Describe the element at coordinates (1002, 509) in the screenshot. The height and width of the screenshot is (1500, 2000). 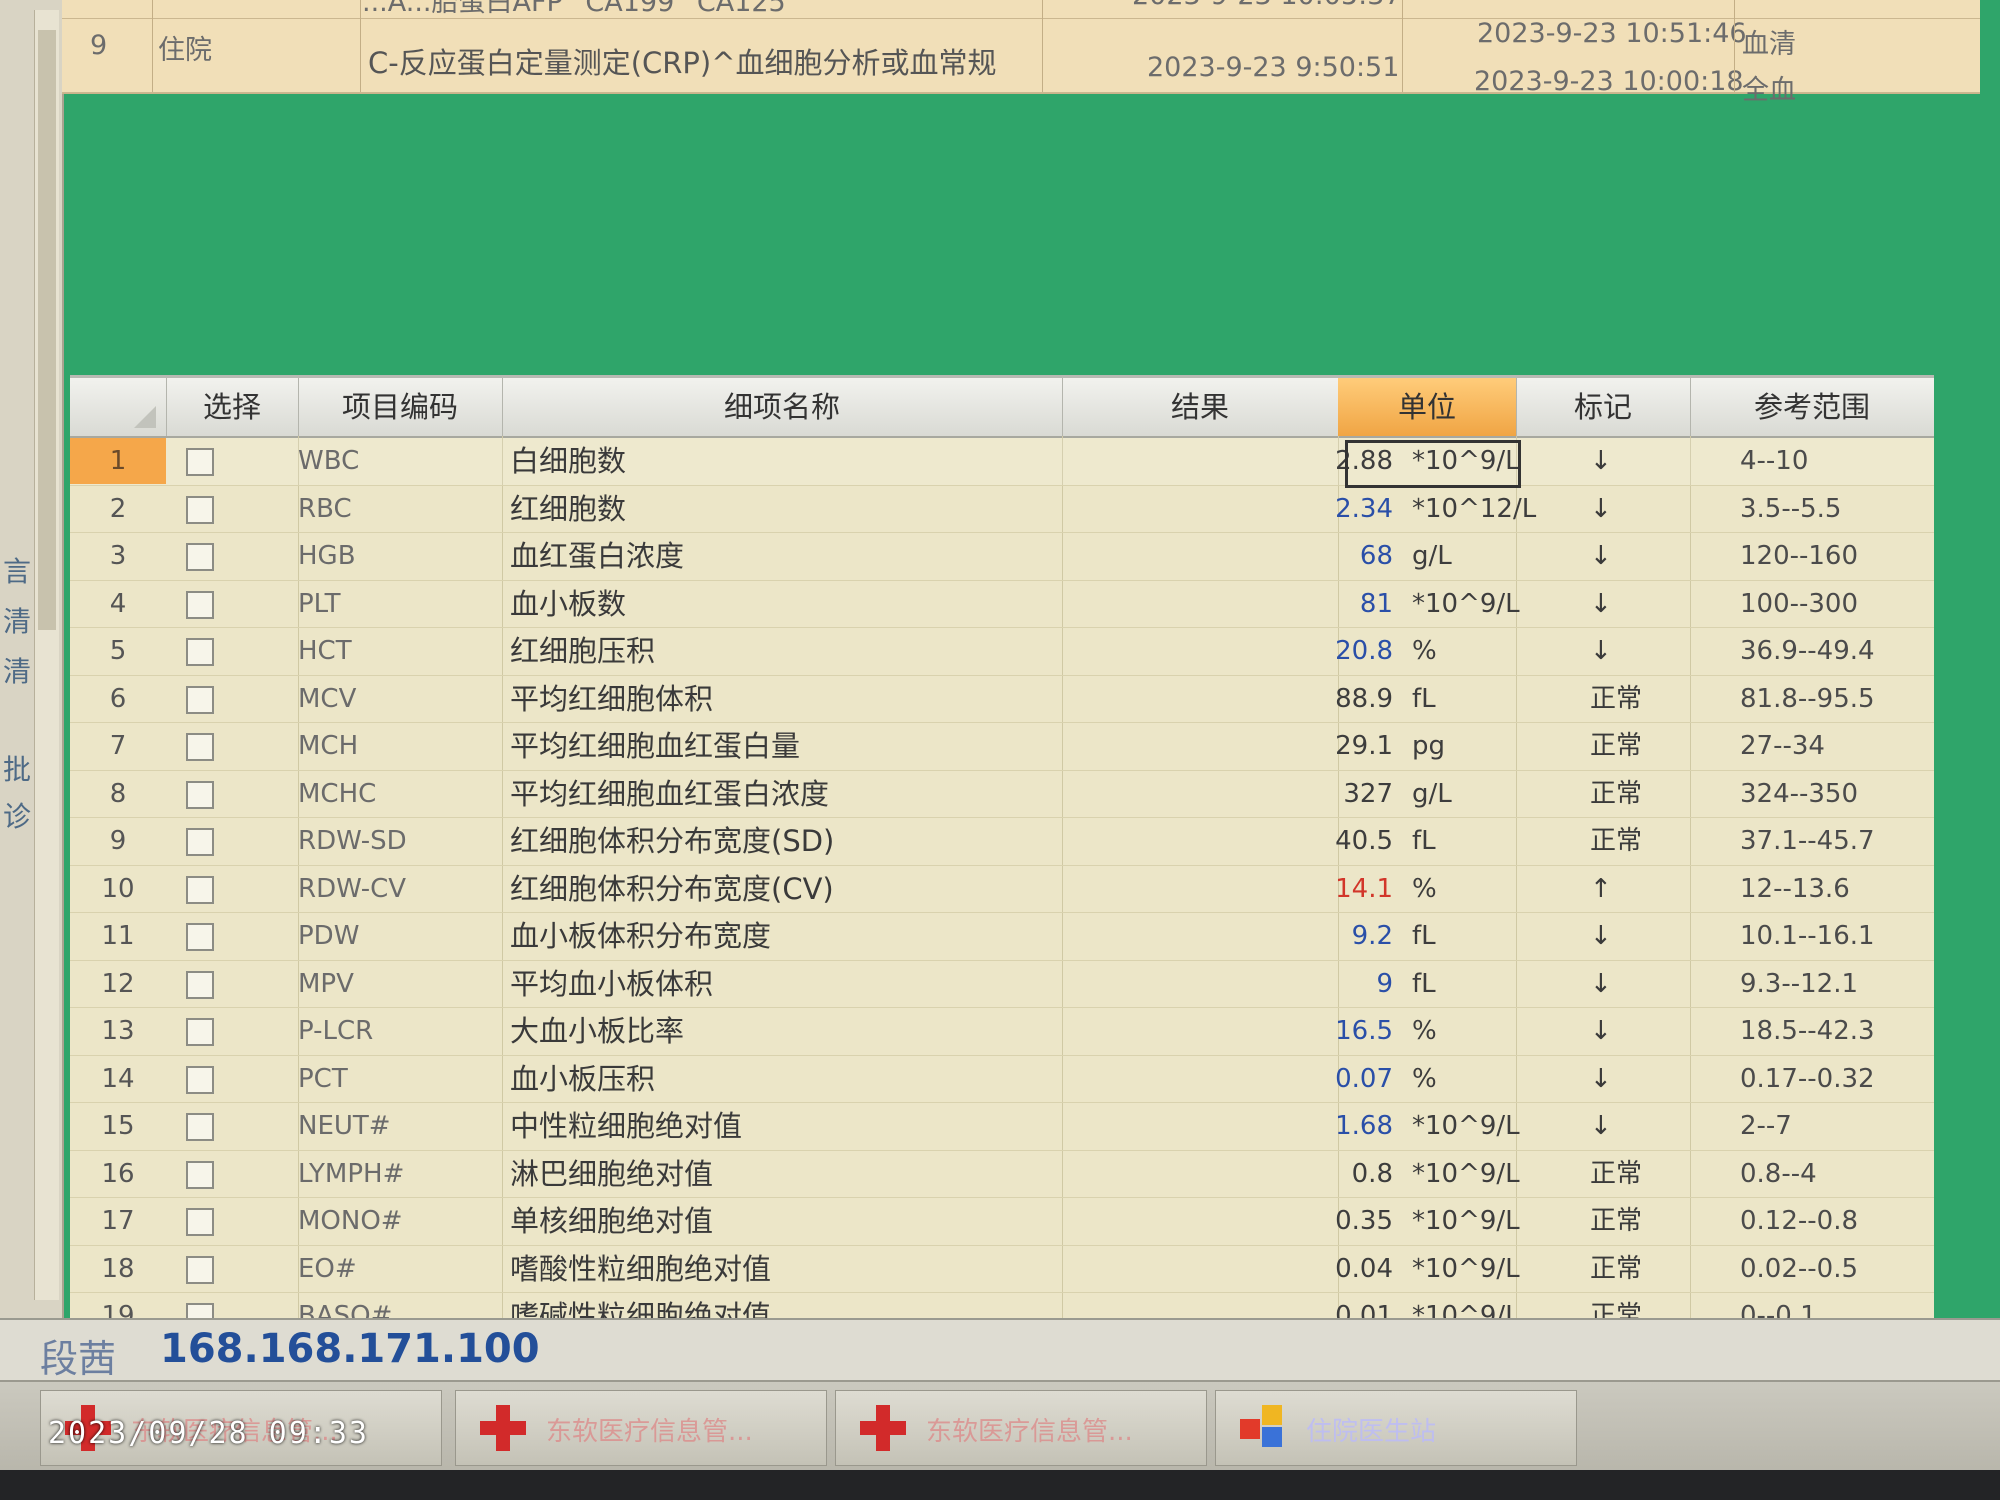
I see `table-row: 2 RBC 红细胞数 2.34 *10^12/L ↓ 3.5--5.5` at that location.